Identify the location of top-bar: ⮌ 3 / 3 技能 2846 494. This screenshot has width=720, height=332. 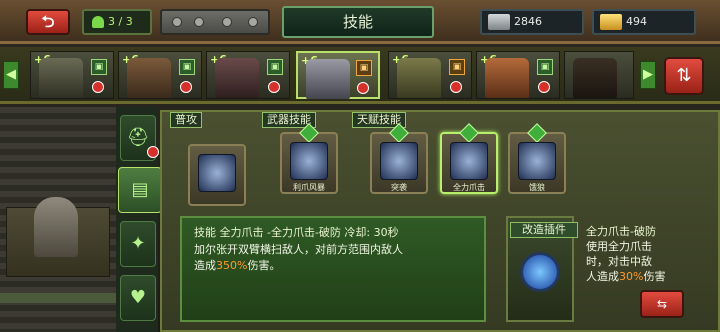
(360, 22).